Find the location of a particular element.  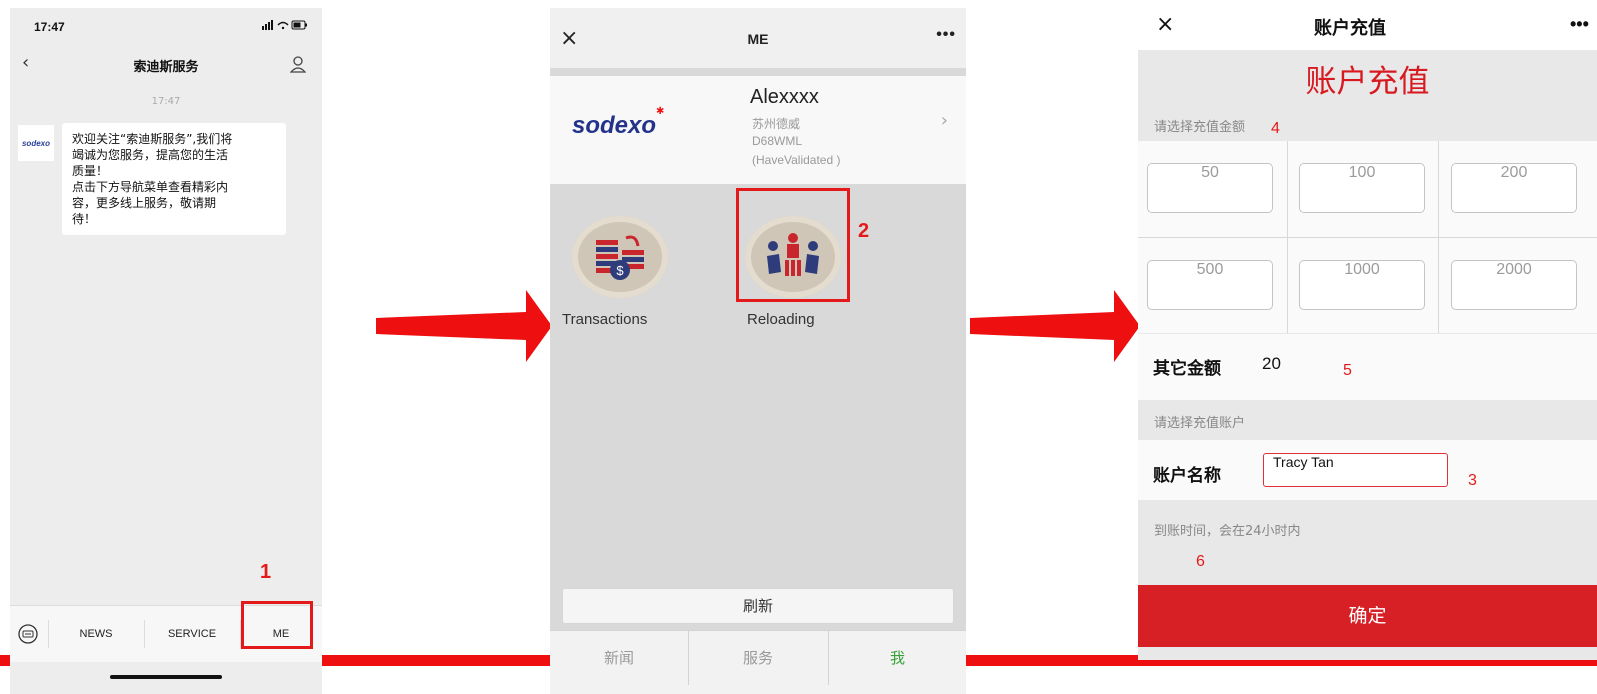

home-indicator is located at coordinates (166, 677).